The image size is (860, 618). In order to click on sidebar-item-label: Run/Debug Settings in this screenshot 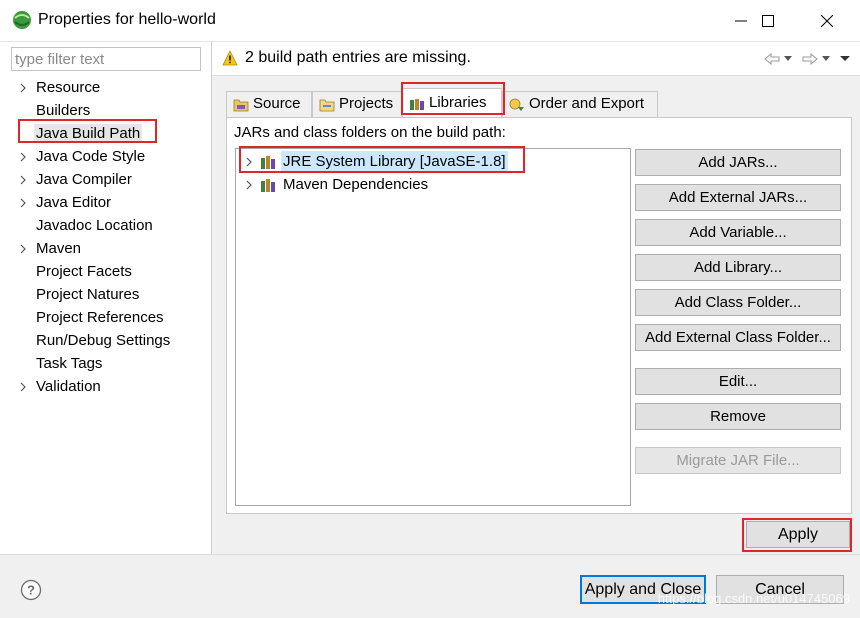, I will do `click(103, 340)`.